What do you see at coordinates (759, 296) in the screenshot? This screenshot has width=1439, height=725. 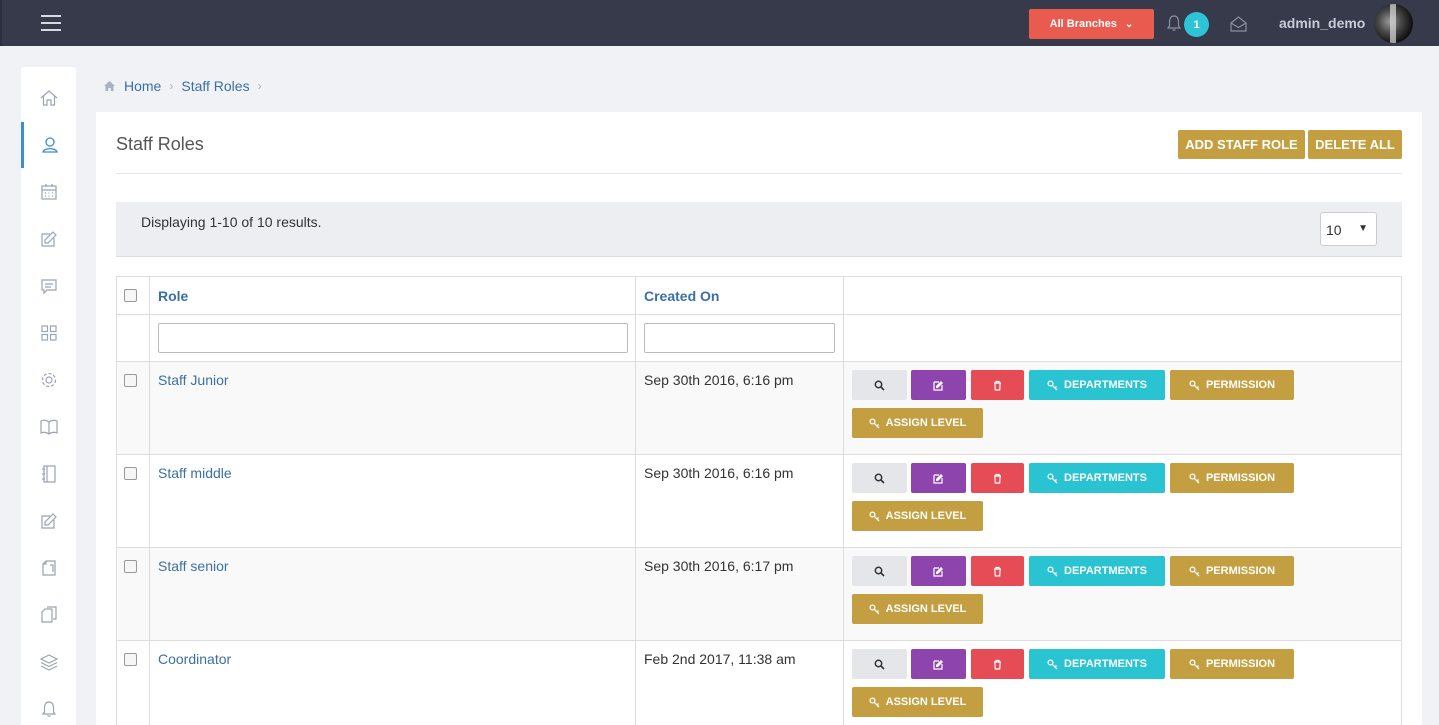 I see `table-header-row: Role Created On` at bounding box center [759, 296].